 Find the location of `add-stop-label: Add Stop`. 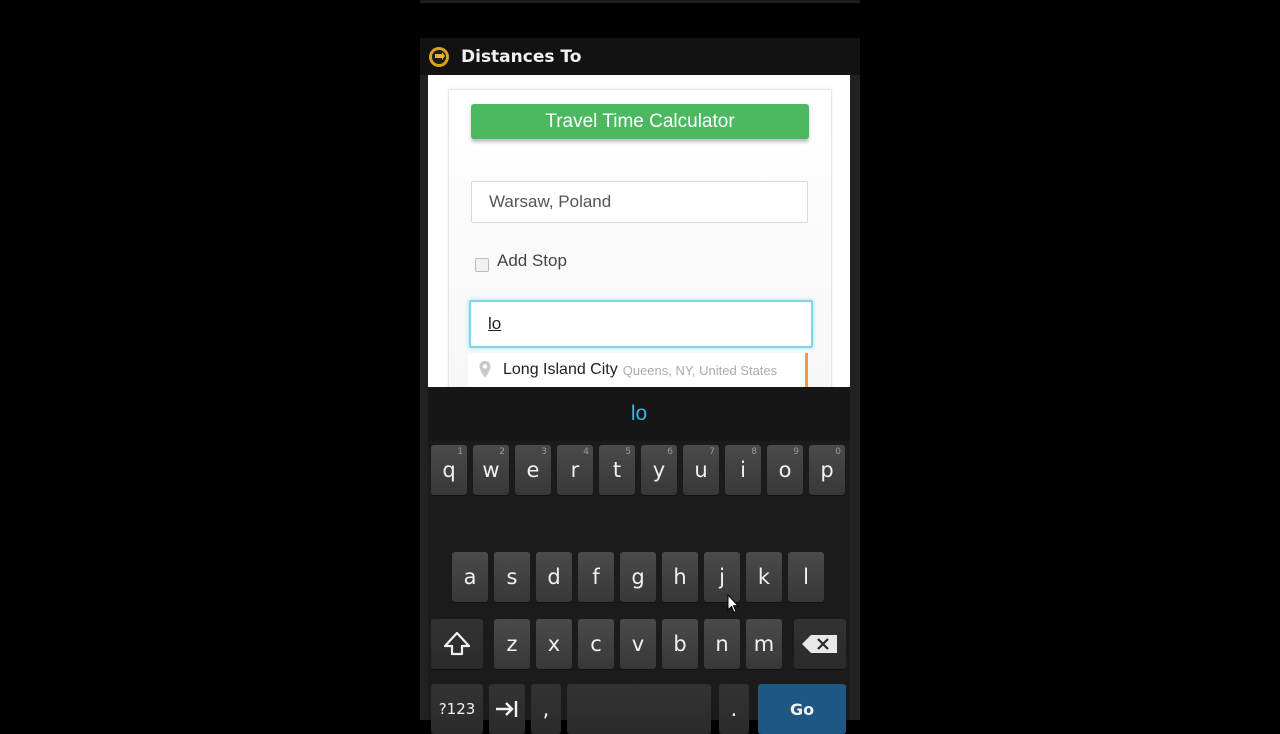

add-stop-label: Add Stop is located at coordinates (532, 260).